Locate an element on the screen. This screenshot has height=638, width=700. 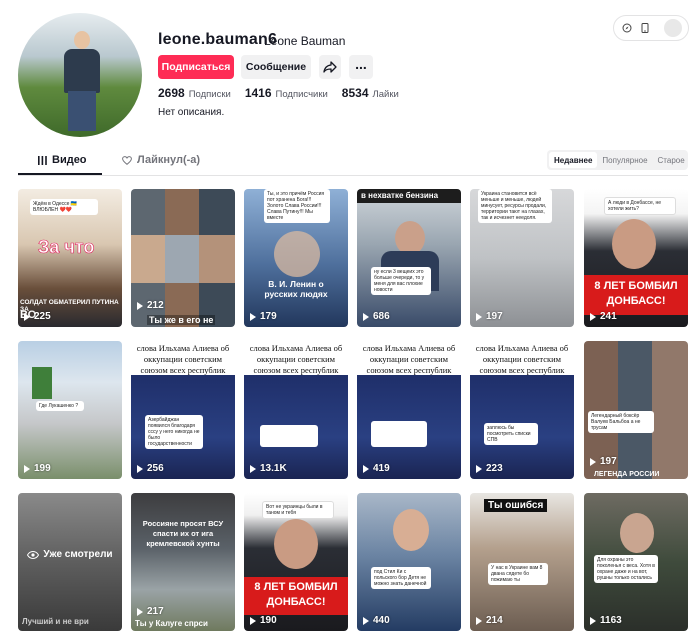
watched-label: Уже смотрели is located at coordinates (78, 554).